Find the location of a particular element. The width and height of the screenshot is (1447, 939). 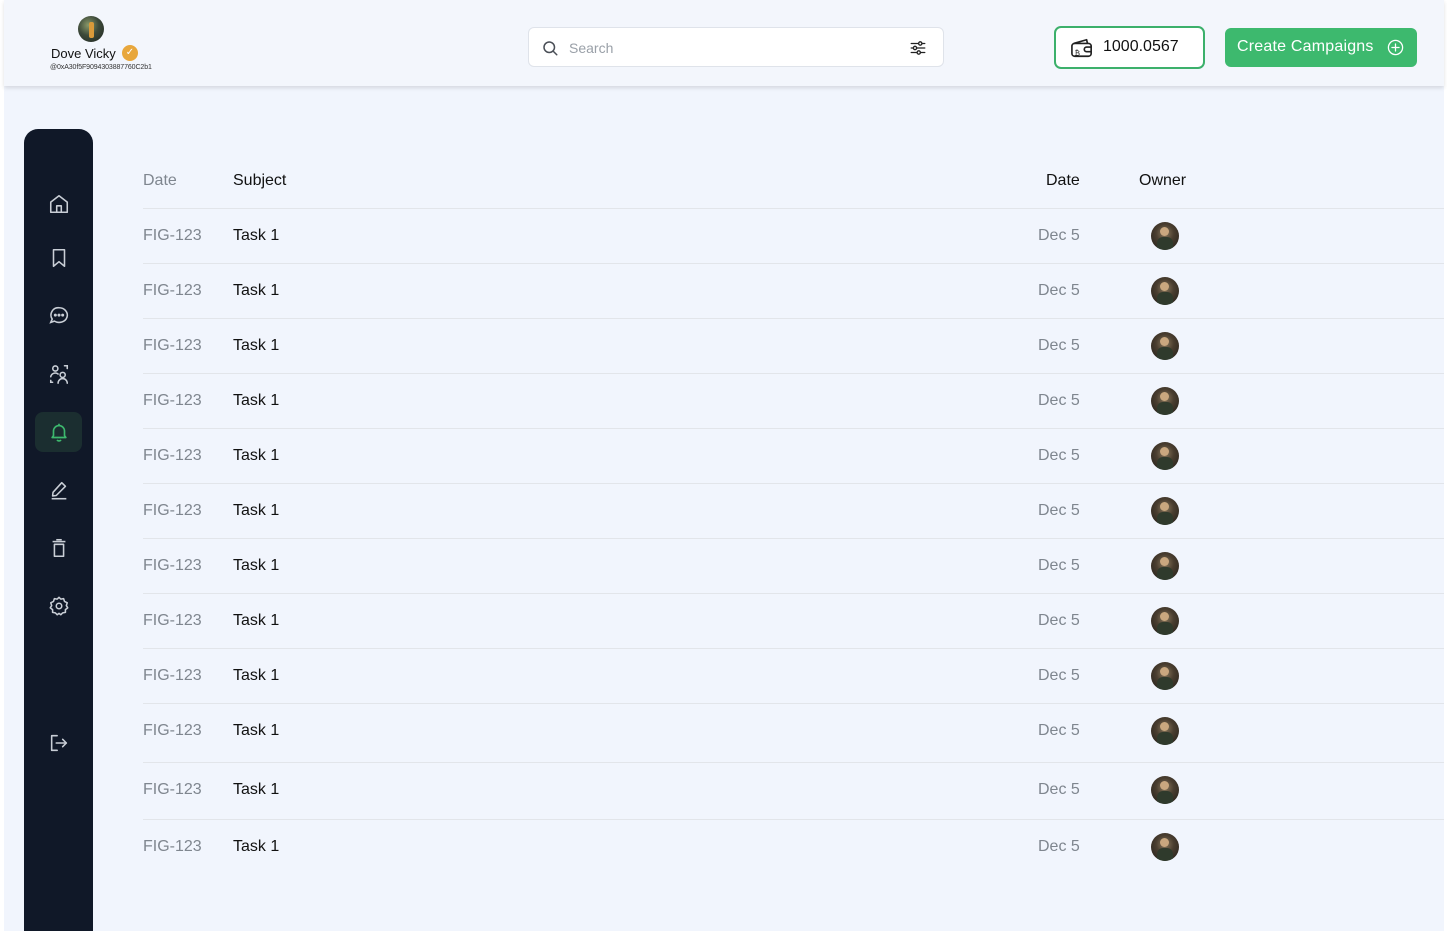

users-icon is located at coordinates (58, 374).